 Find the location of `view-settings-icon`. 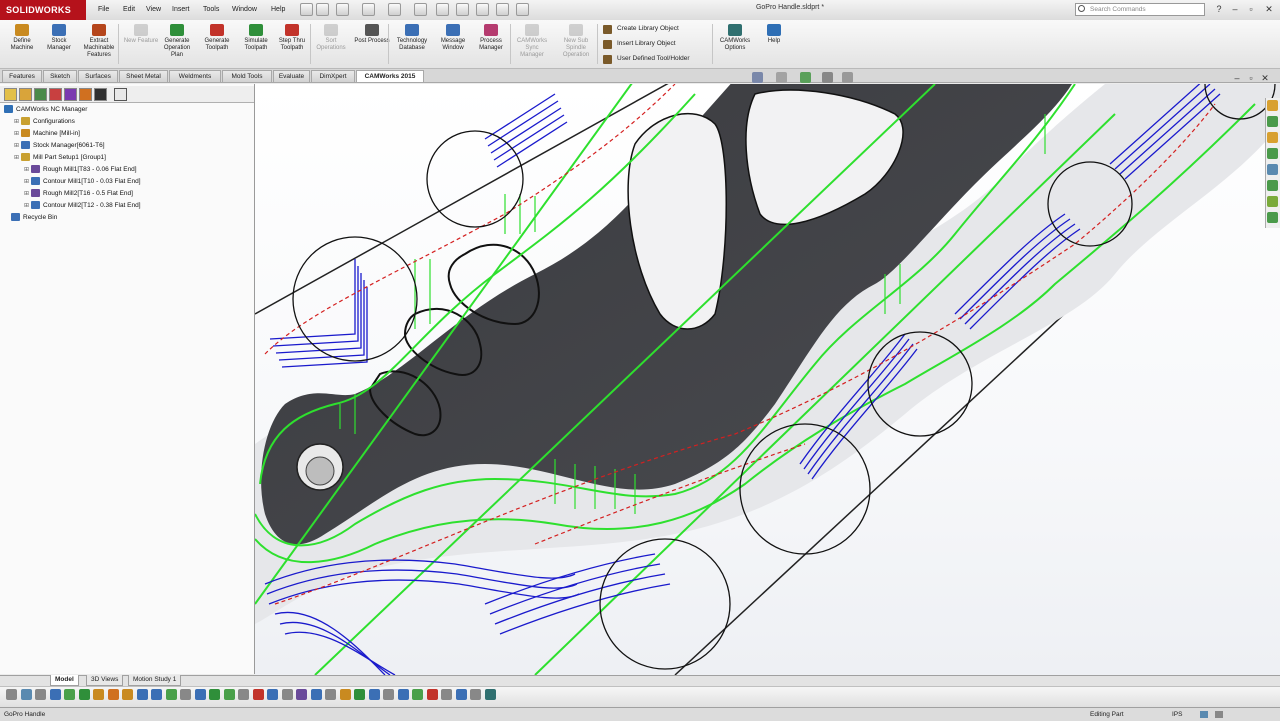

view-settings-icon is located at coordinates (847, 77).